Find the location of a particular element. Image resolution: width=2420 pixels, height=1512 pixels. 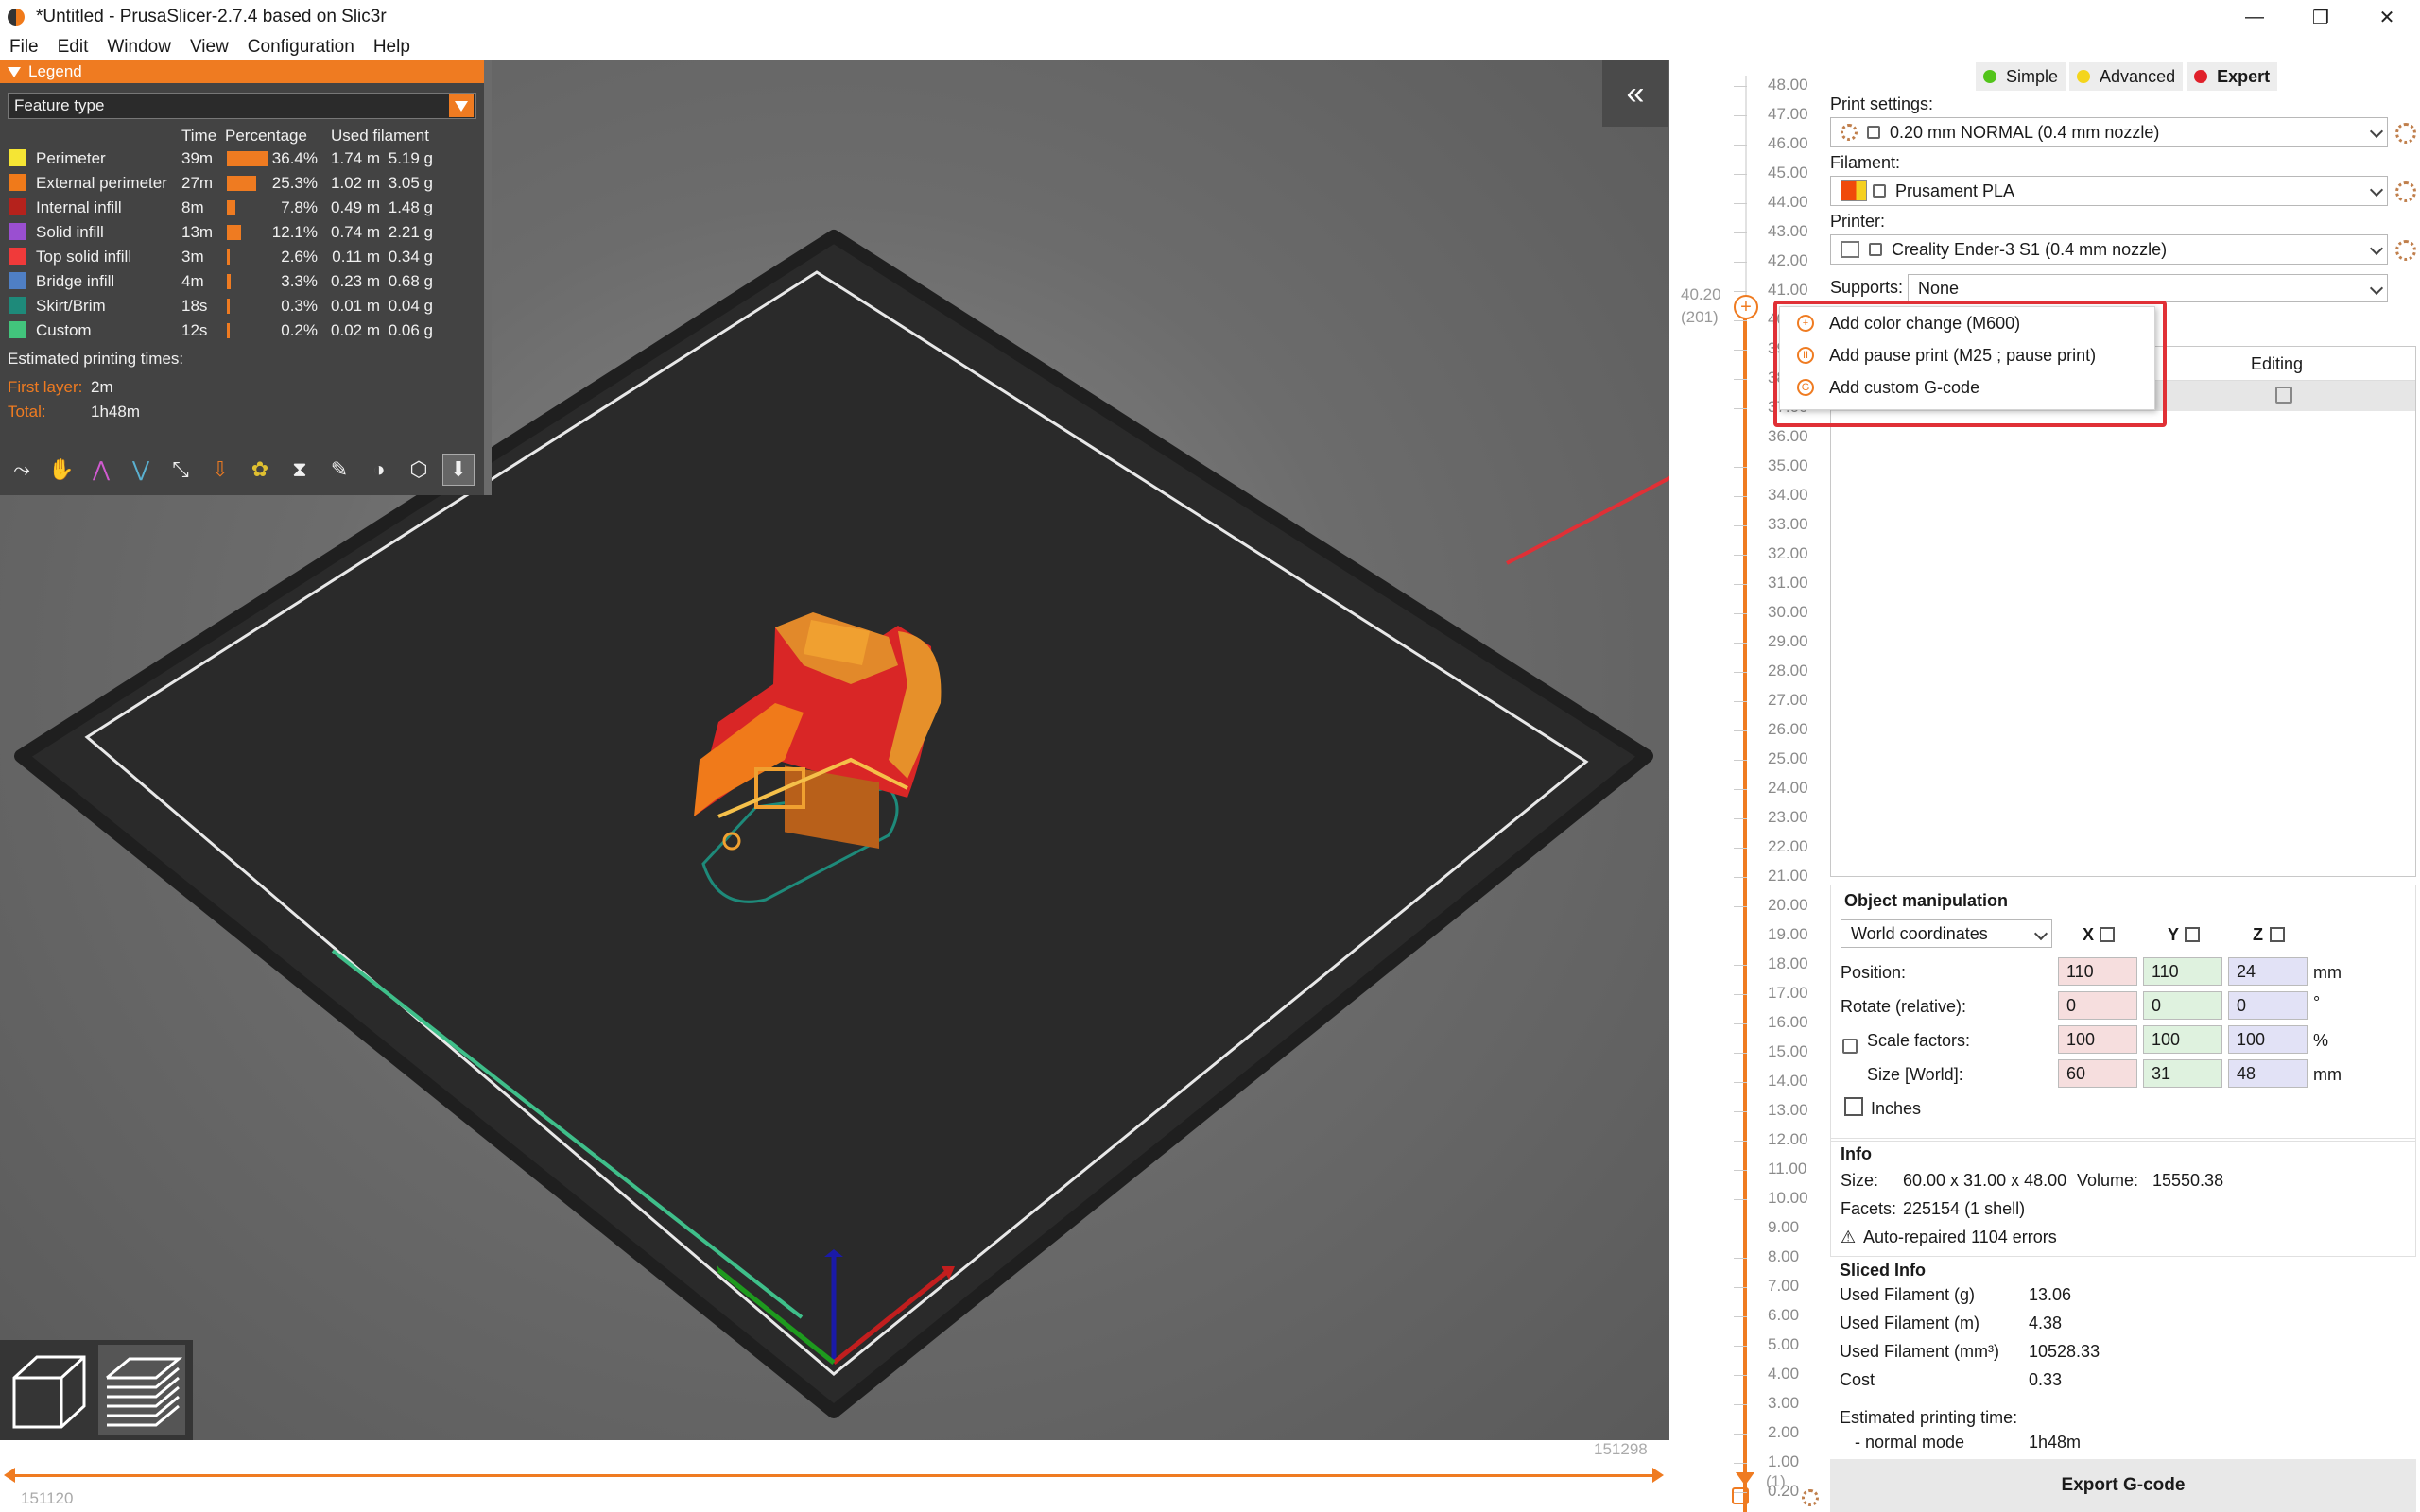

3d-view-toggle is located at coordinates (49, 1390).